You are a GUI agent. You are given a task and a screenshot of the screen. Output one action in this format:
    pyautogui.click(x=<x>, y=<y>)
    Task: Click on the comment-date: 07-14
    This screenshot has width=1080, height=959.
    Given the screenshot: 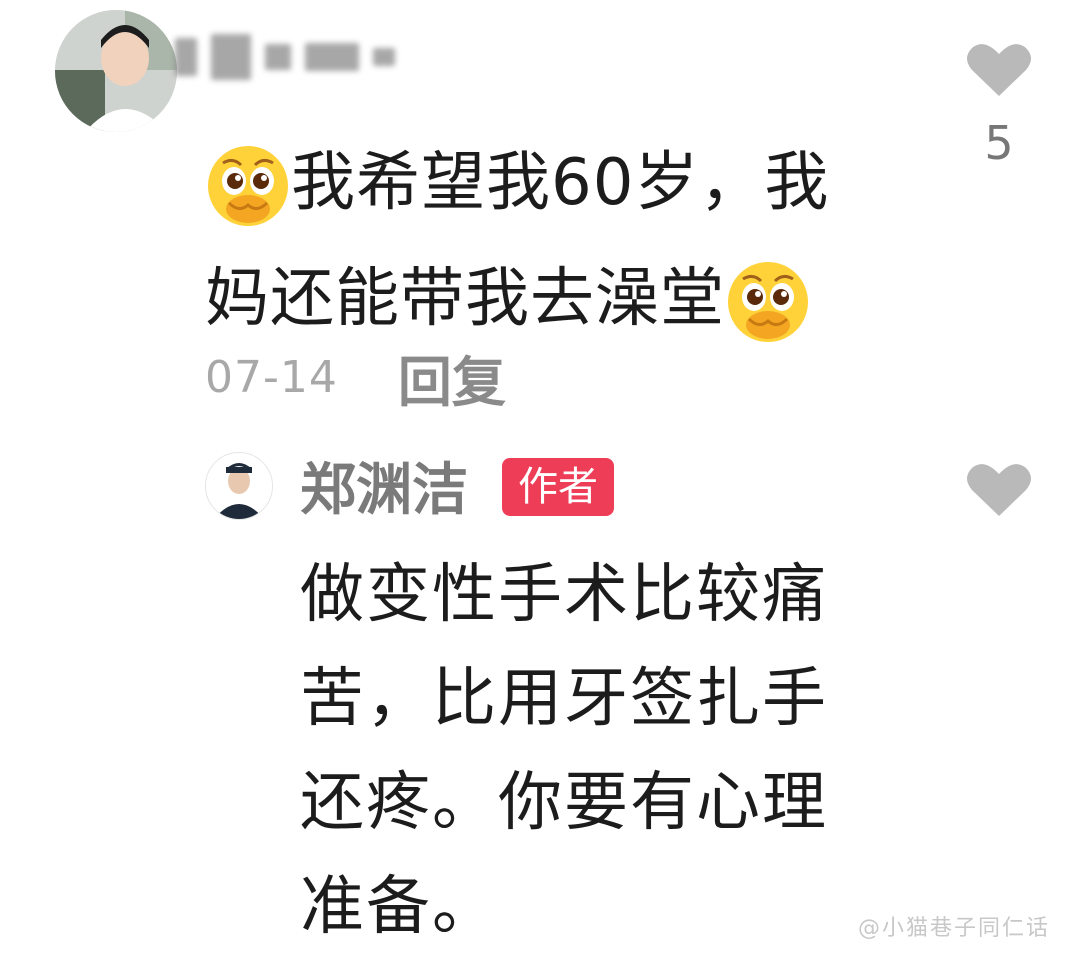 What is the action you would take?
    pyautogui.click(x=271, y=377)
    